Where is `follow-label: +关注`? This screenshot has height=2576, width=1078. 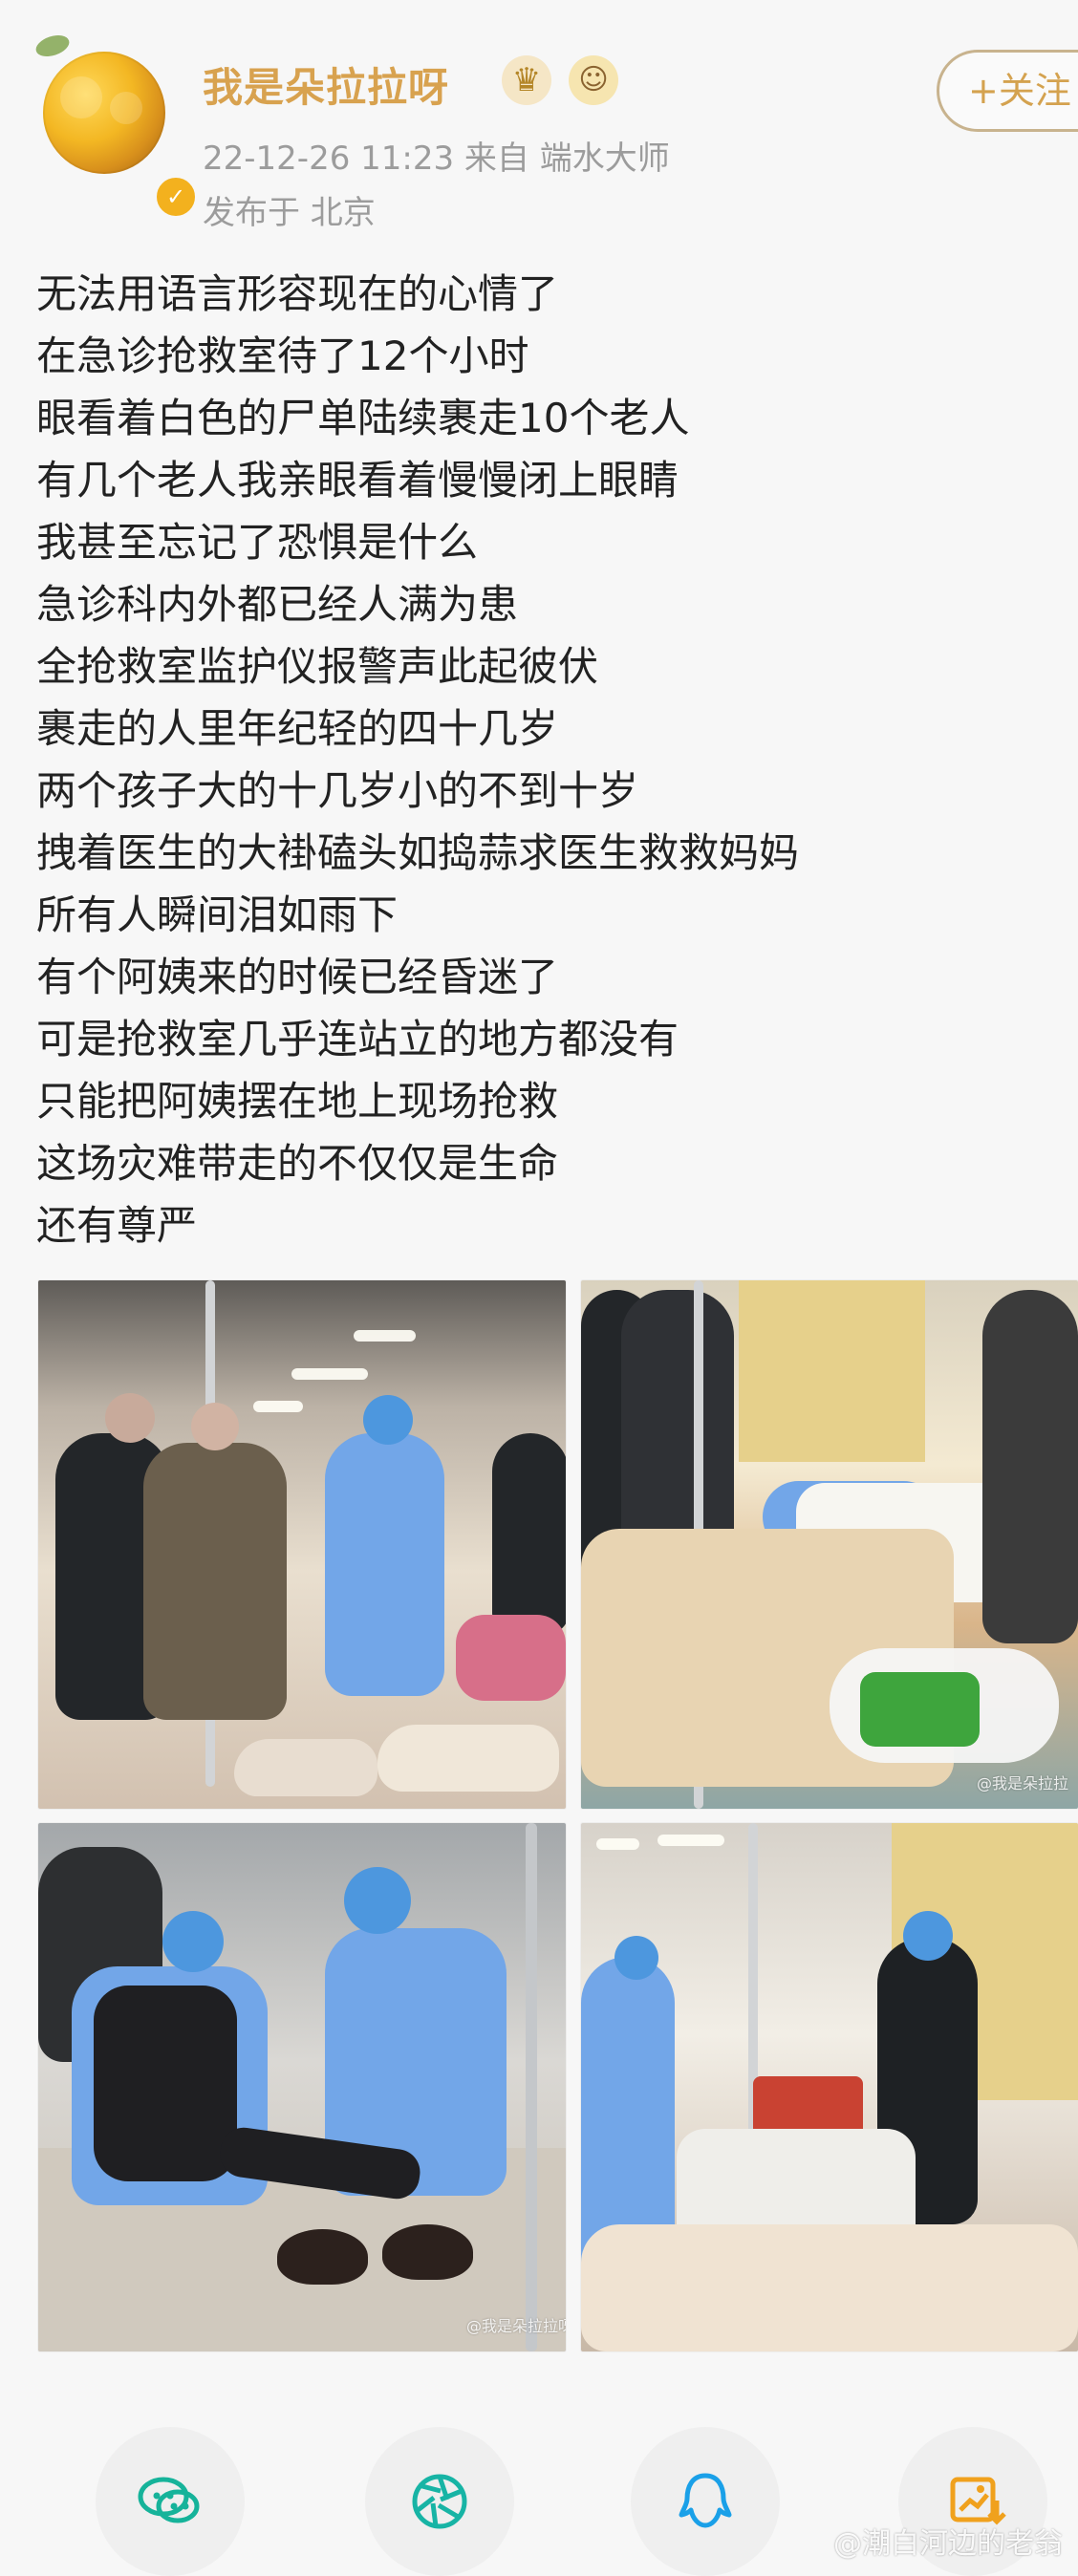 follow-label: +关注 is located at coordinates (1020, 91).